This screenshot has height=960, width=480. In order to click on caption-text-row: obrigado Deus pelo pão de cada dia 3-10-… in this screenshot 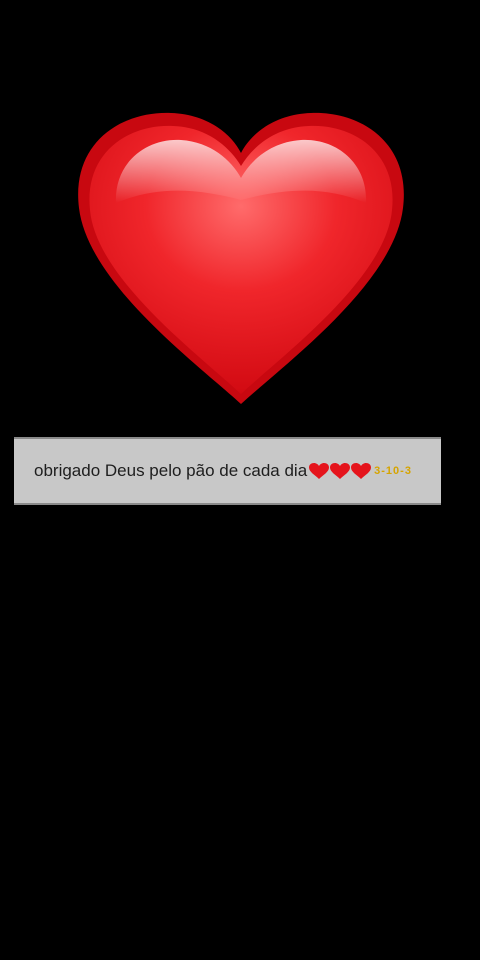, I will do `click(223, 471)`.